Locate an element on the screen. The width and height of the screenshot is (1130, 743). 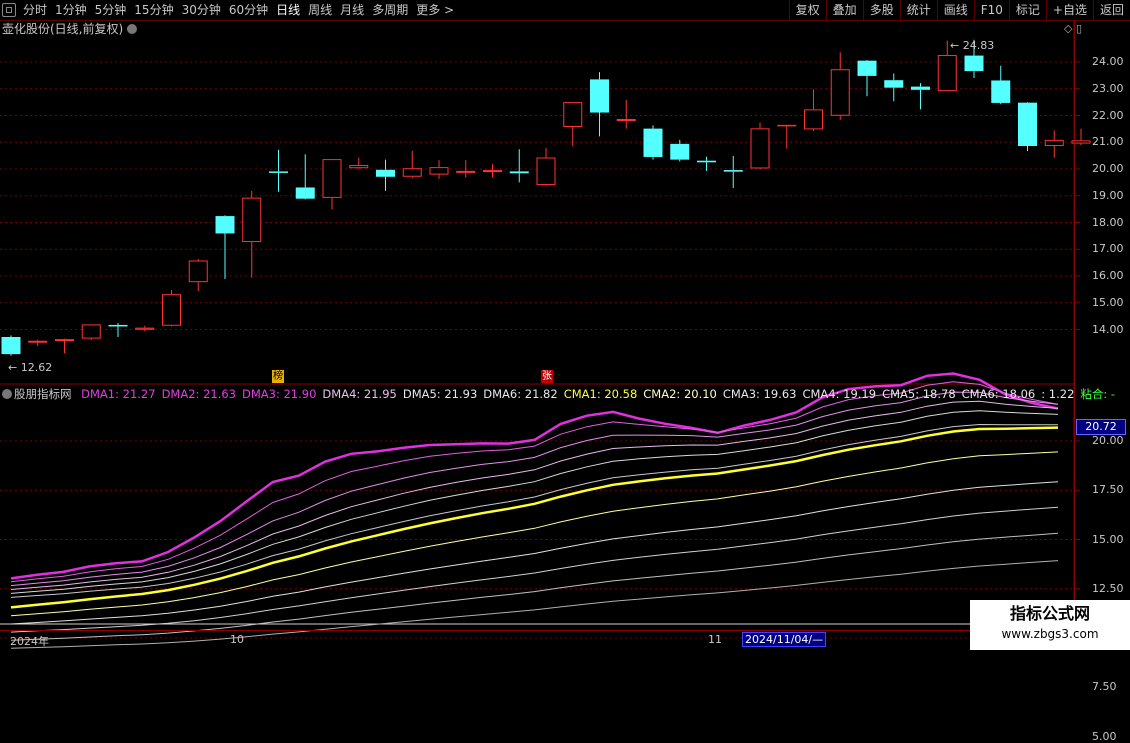
price-axis-label: 23.00 is located at coordinates (1108, 88).